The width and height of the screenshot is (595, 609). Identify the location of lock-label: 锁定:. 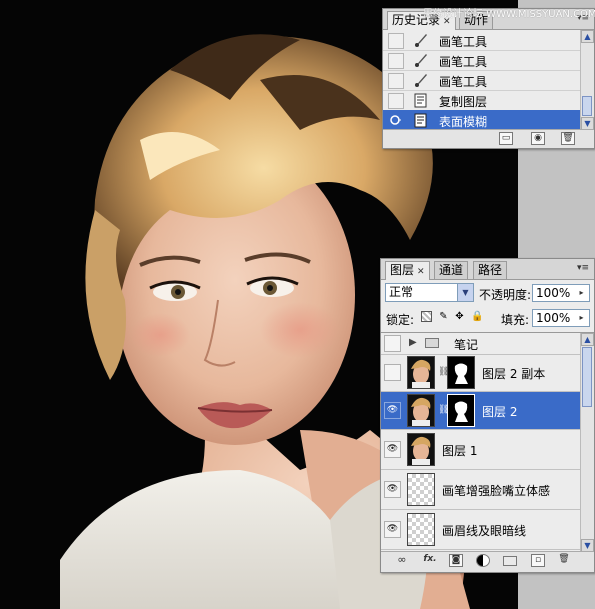
(400, 320).